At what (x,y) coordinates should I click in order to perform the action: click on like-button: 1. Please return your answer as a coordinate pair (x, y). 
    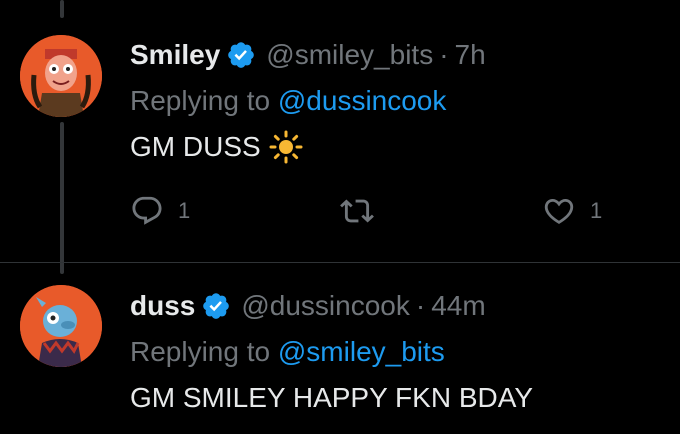
    Looking at the image, I should click on (572, 211).